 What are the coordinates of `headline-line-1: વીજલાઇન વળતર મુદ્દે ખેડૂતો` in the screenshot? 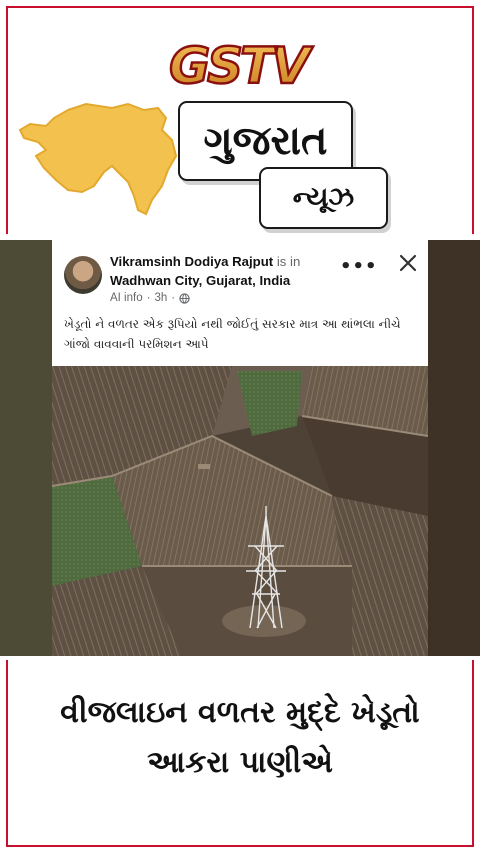 It's located at (240, 712).